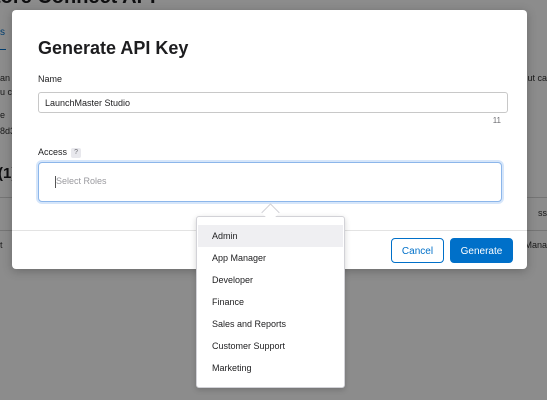 The width and height of the screenshot is (547, 400). What do you see at coordinates (270, 280) in the screenshot?
I see `role-option-developer: Developer` at bounding box center [270, 280].